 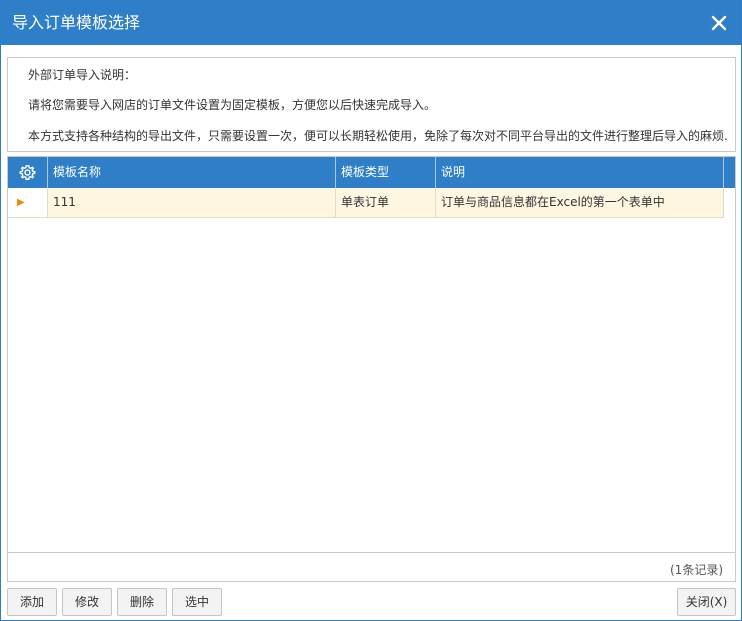 I want to click on row-indicator: ▶, so click(x=28, y=202).